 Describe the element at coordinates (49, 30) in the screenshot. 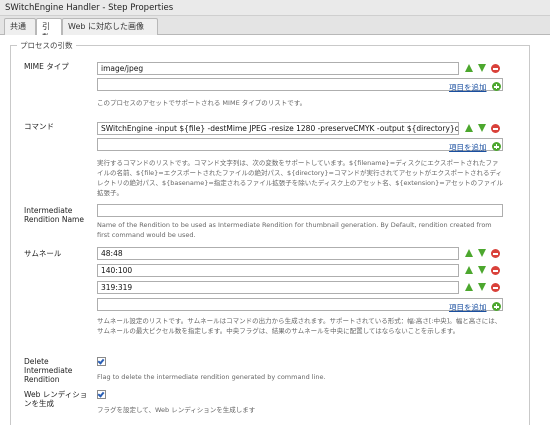

I see `tab-arguments: 引数` at that location.